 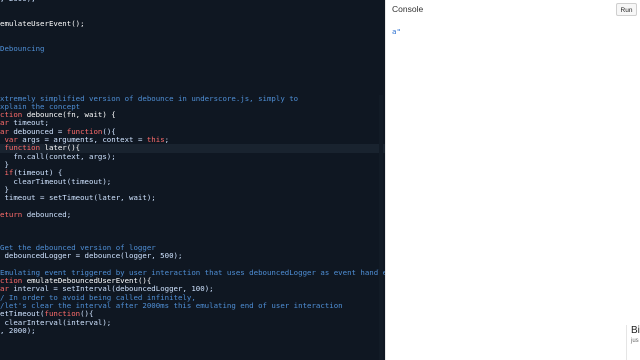 I want to click on code-token: Debouncing, so click(x=22, y=48).